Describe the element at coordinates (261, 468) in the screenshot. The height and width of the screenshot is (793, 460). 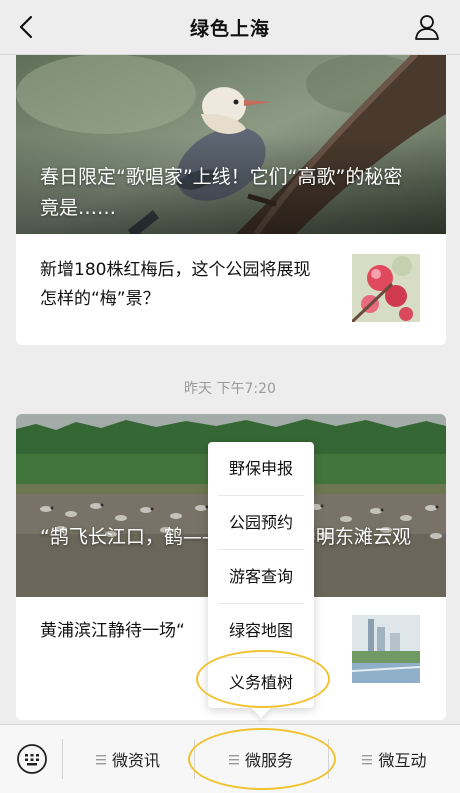
I see `menu-item-wildlife-report: 野保申报` at that location.